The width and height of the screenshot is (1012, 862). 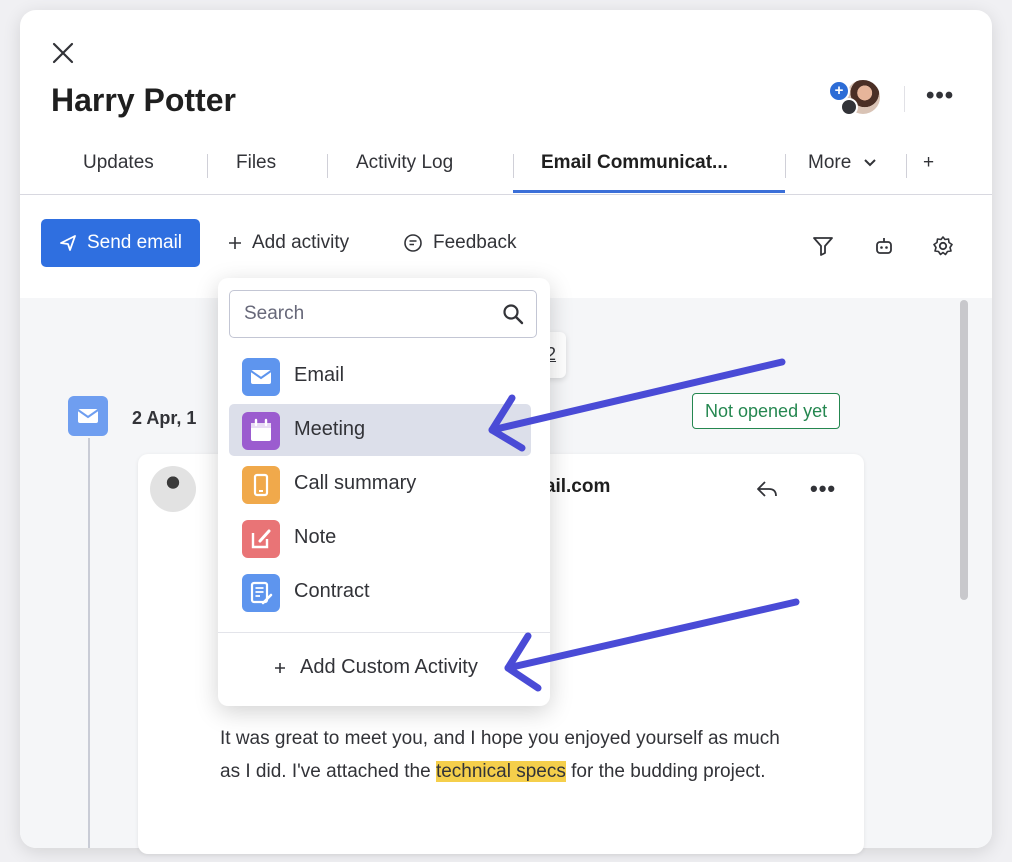 What do you see at coordinates (332, 591) in the screenshot?
I see `menu-item-label: Contract` at bounding box center [332, 591].